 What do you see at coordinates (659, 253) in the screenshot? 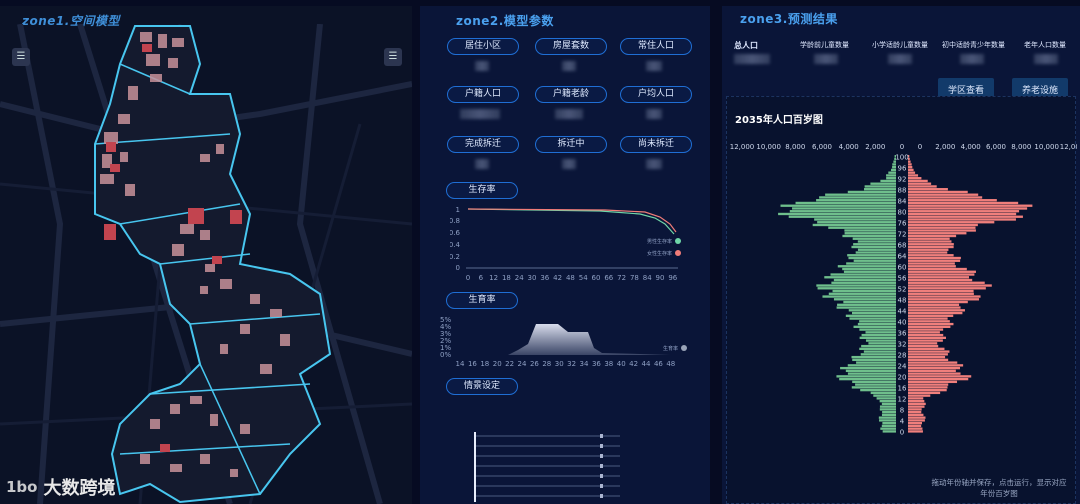
I see `female-legend-label: 女性生存率` at bounding box center [659, 253].